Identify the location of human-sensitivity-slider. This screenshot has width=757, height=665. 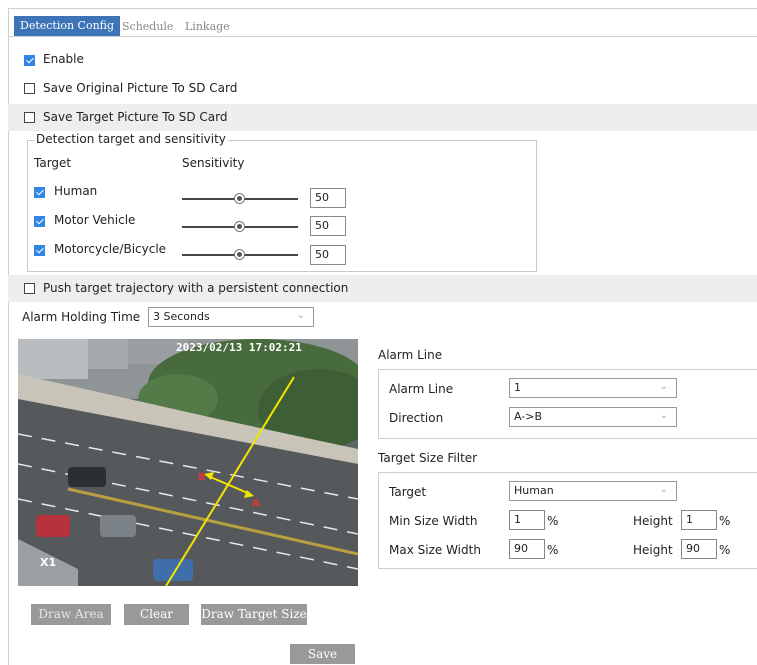
(240, 198).